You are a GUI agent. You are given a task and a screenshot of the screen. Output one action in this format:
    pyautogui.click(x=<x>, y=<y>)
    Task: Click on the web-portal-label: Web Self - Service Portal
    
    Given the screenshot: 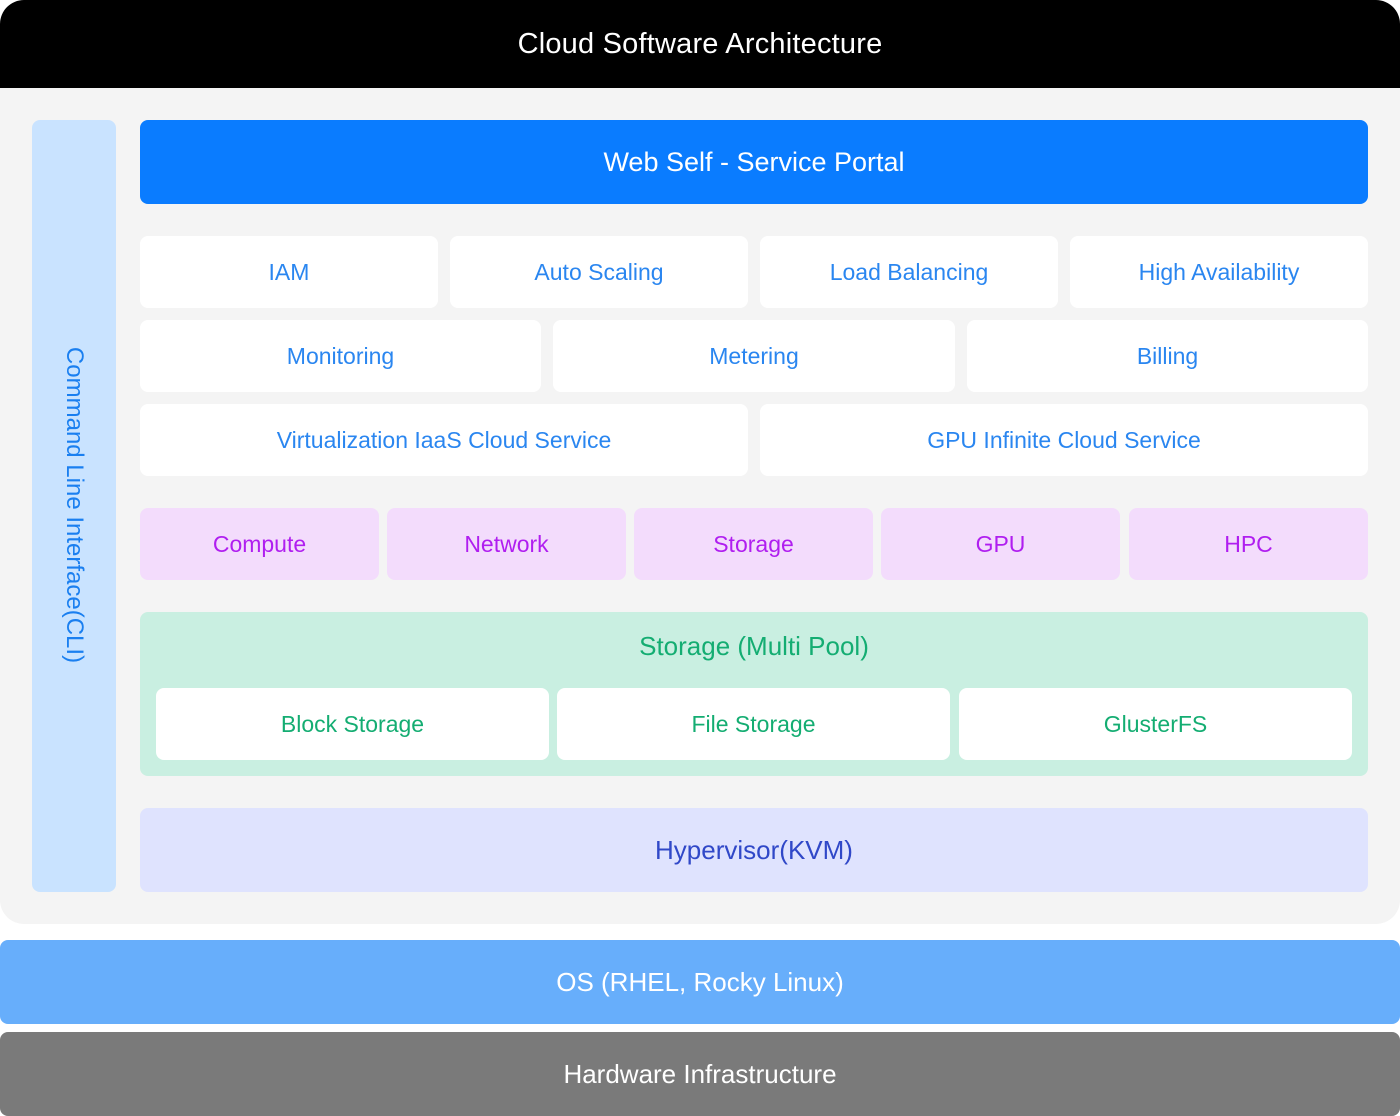 What is the action you would take?
    pyautogui.click(x=754, y=161)
    